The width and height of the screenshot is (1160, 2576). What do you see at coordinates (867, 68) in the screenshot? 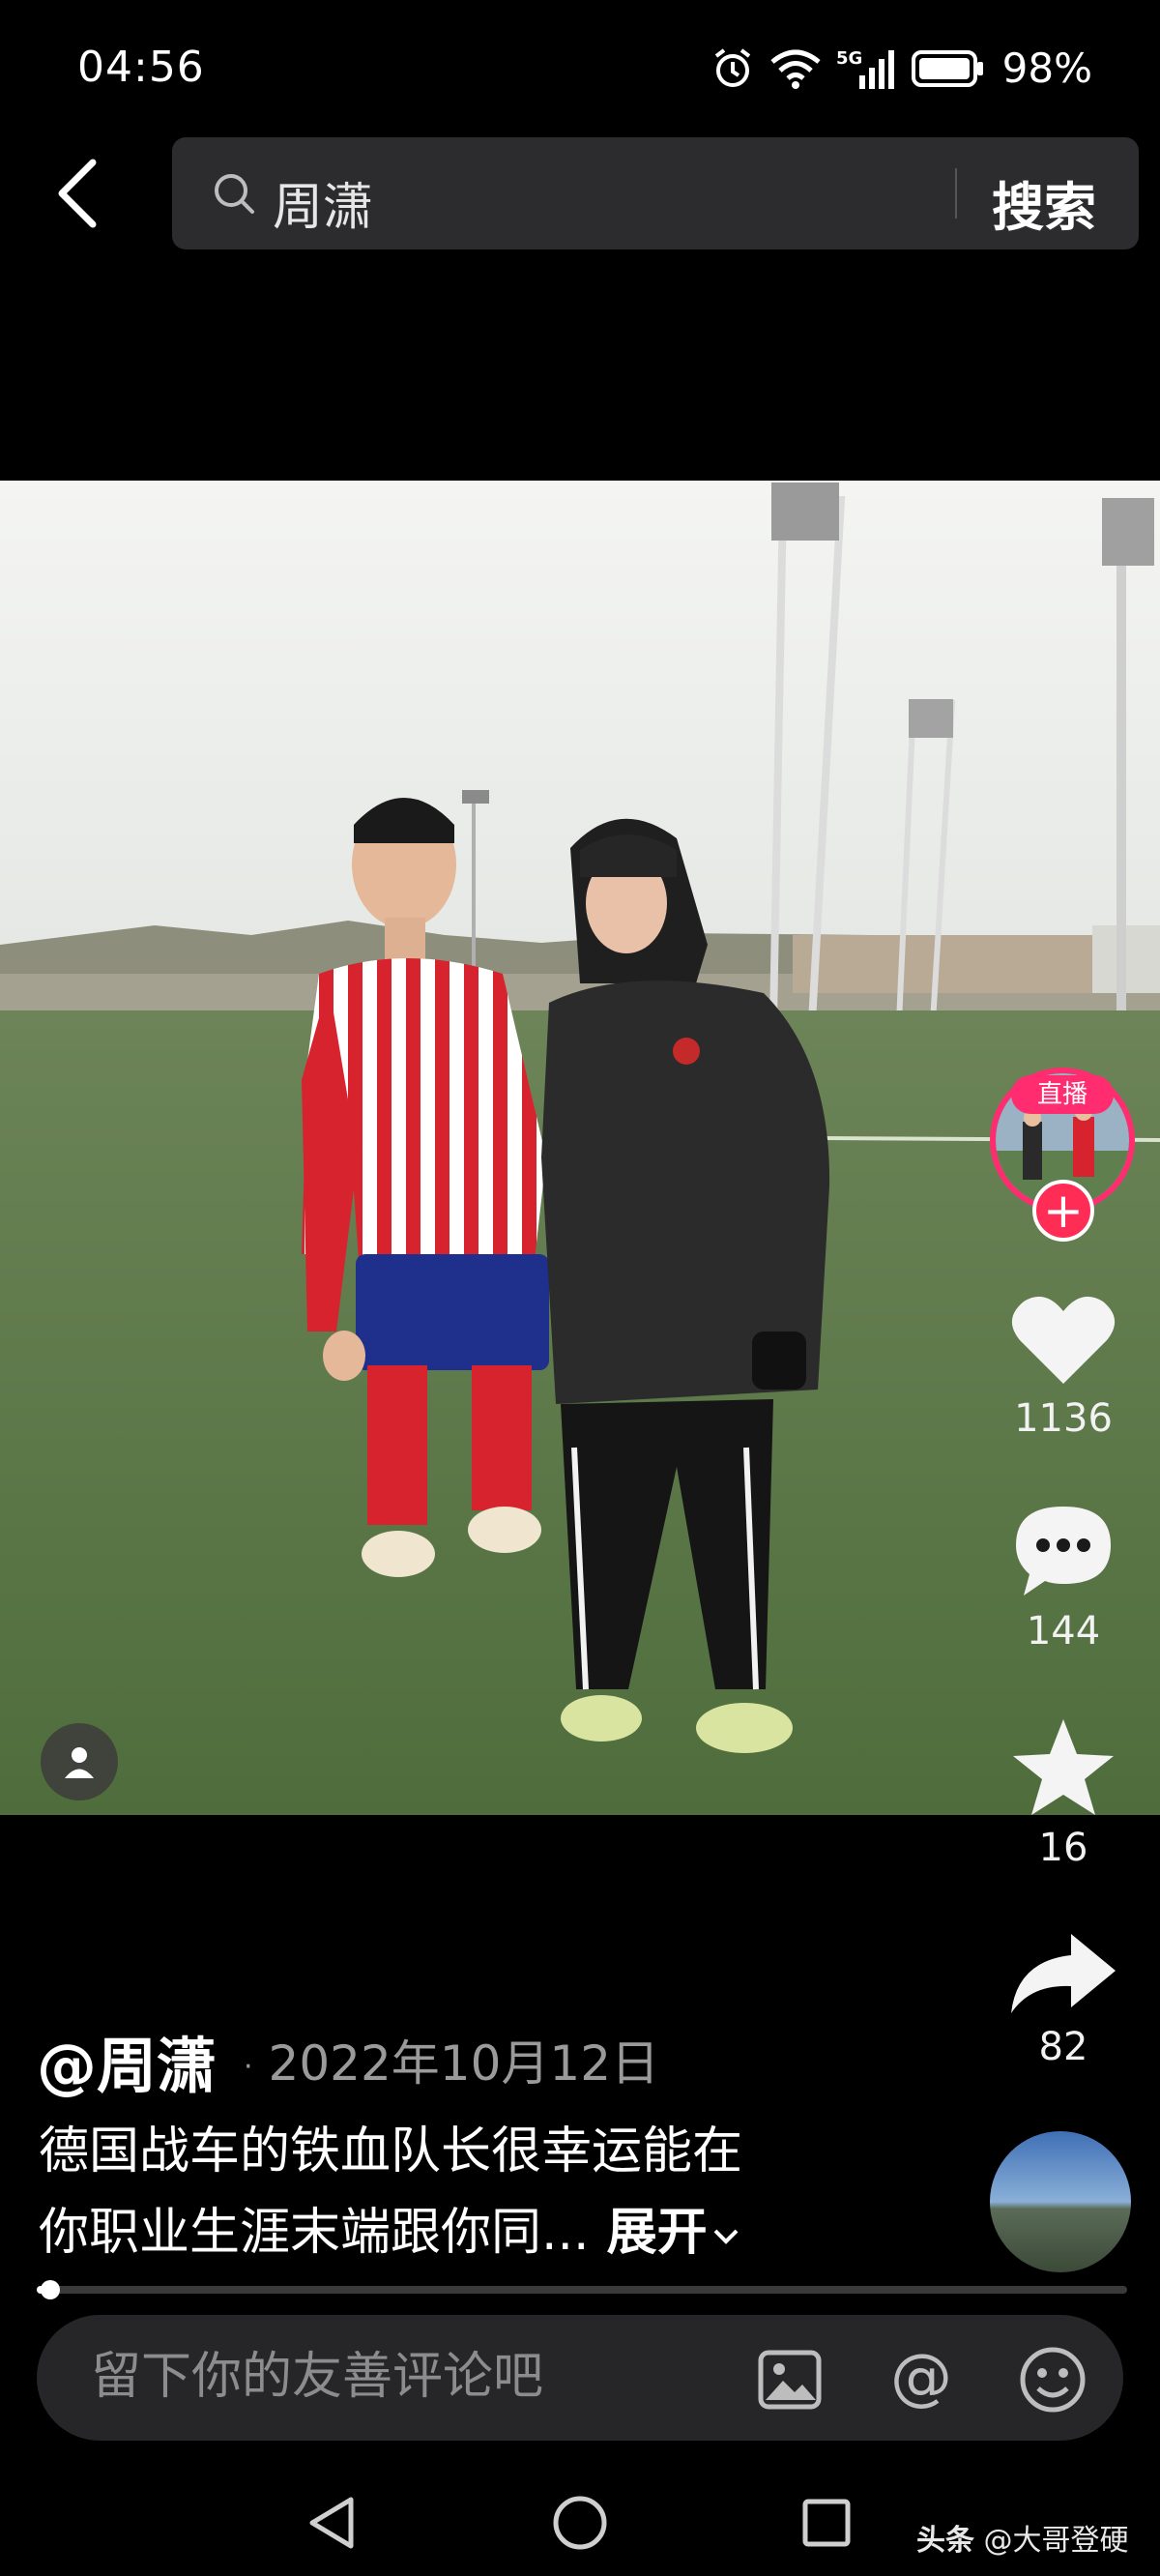
I see `signal-icon: 5G` at bounding box center [867, 68].